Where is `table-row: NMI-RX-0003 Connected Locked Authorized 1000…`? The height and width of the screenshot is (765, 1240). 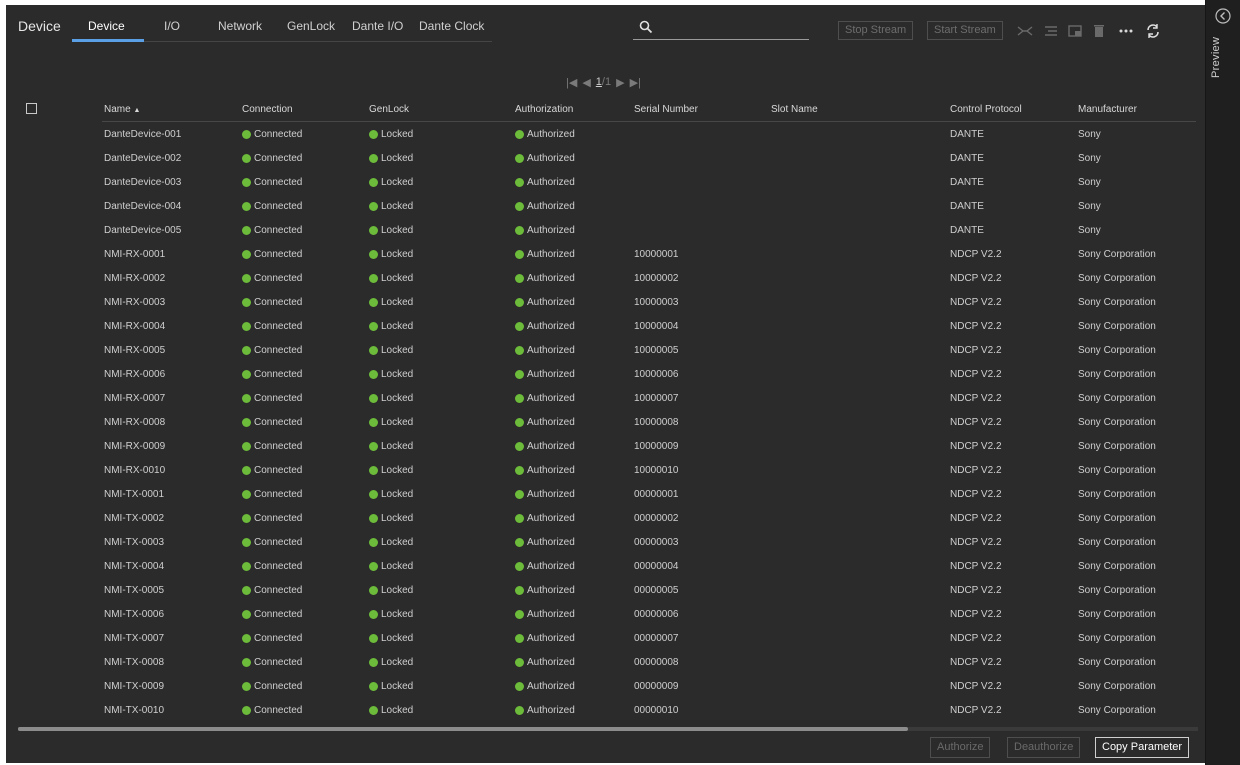 table-row: NMI-RX-0003 Connected Locked Authorized 1000… is located at coordinates (605, 303).